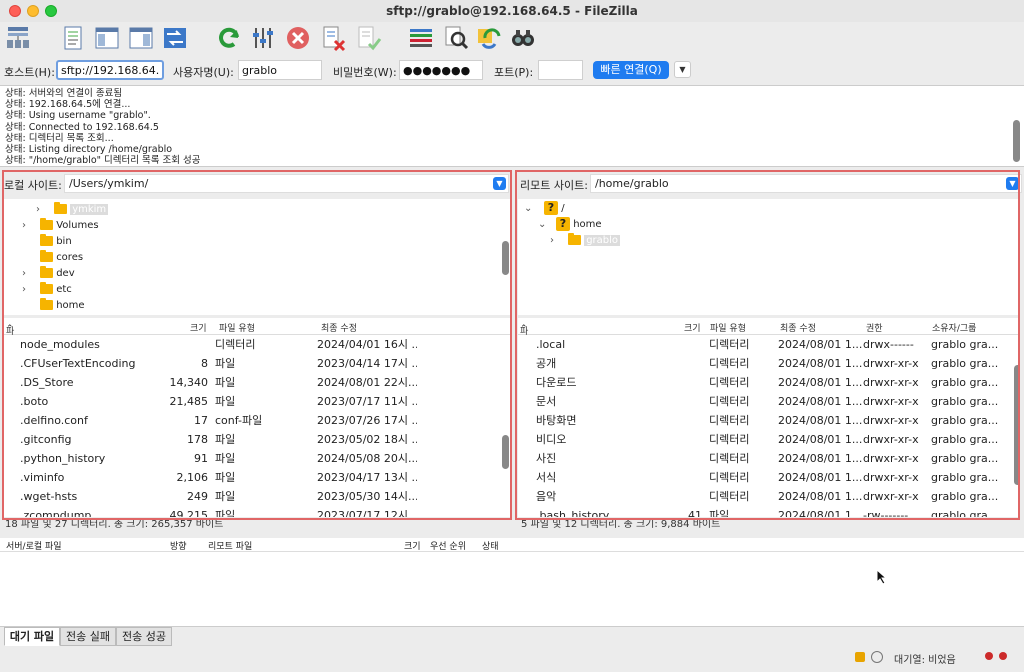 Image resolution: width=1024 pixels, height=672 pixels. Describe the element at coordinates (286, 183) in the screenshot. I see `local-path-field: /Users/ymkim/ ▼` at that location.